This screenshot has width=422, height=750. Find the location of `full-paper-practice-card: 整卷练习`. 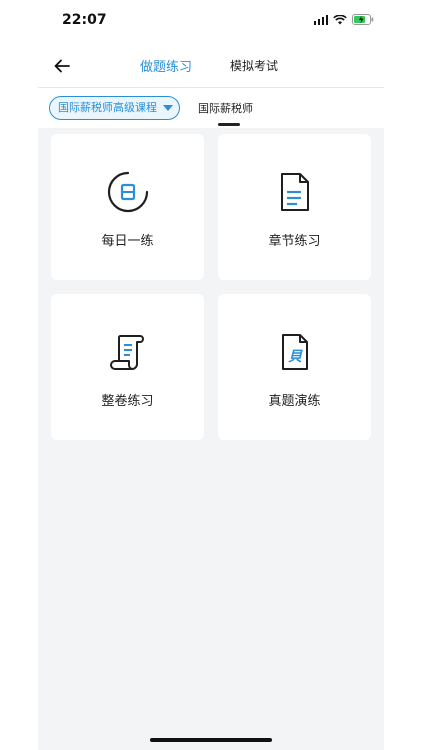

full-paper-practice-card: 整卷练习 is located at coordinates (127, 367).